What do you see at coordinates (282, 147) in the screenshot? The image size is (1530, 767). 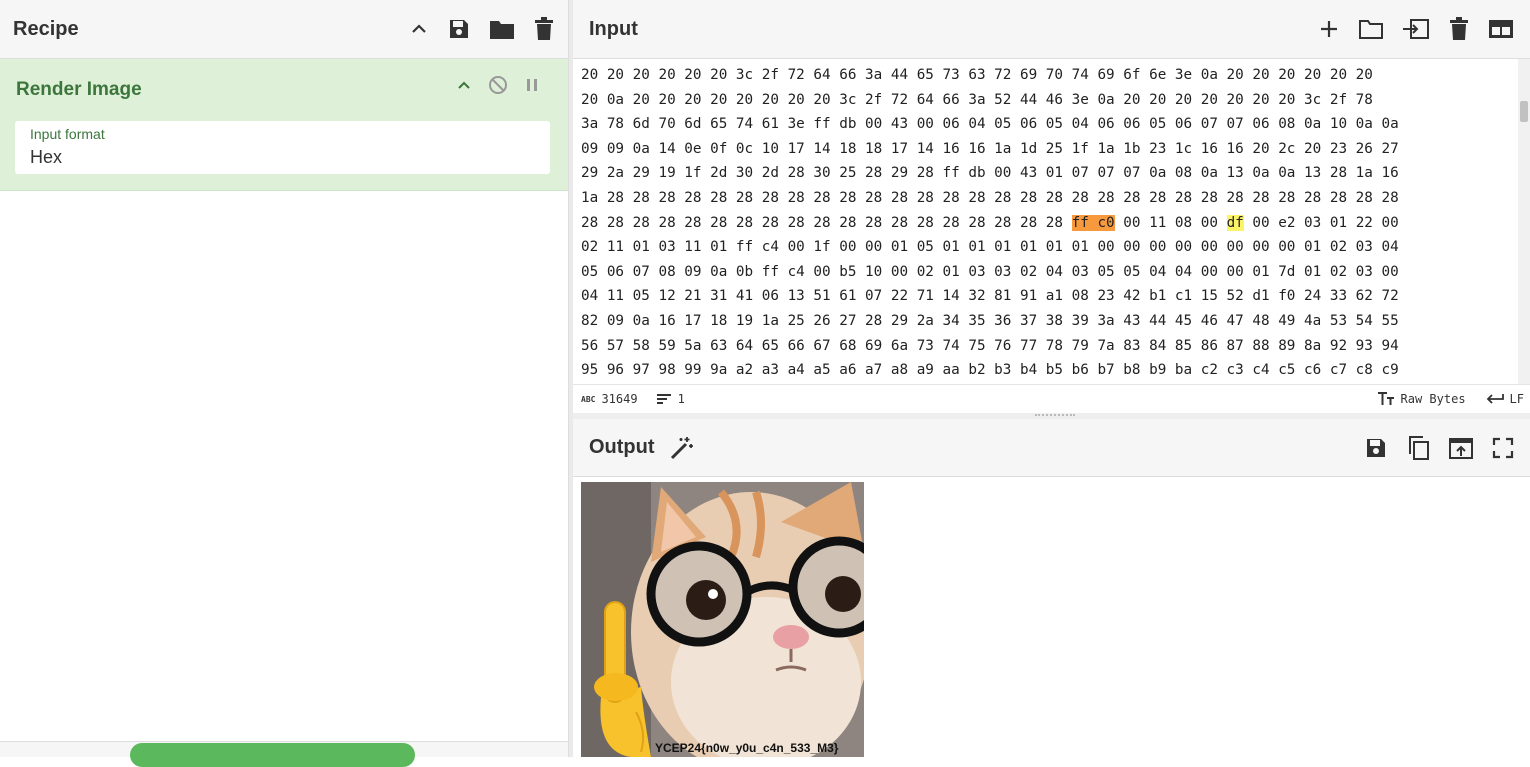 I see `input-format-field: Input format Hex` at bounding box center [282, 147].